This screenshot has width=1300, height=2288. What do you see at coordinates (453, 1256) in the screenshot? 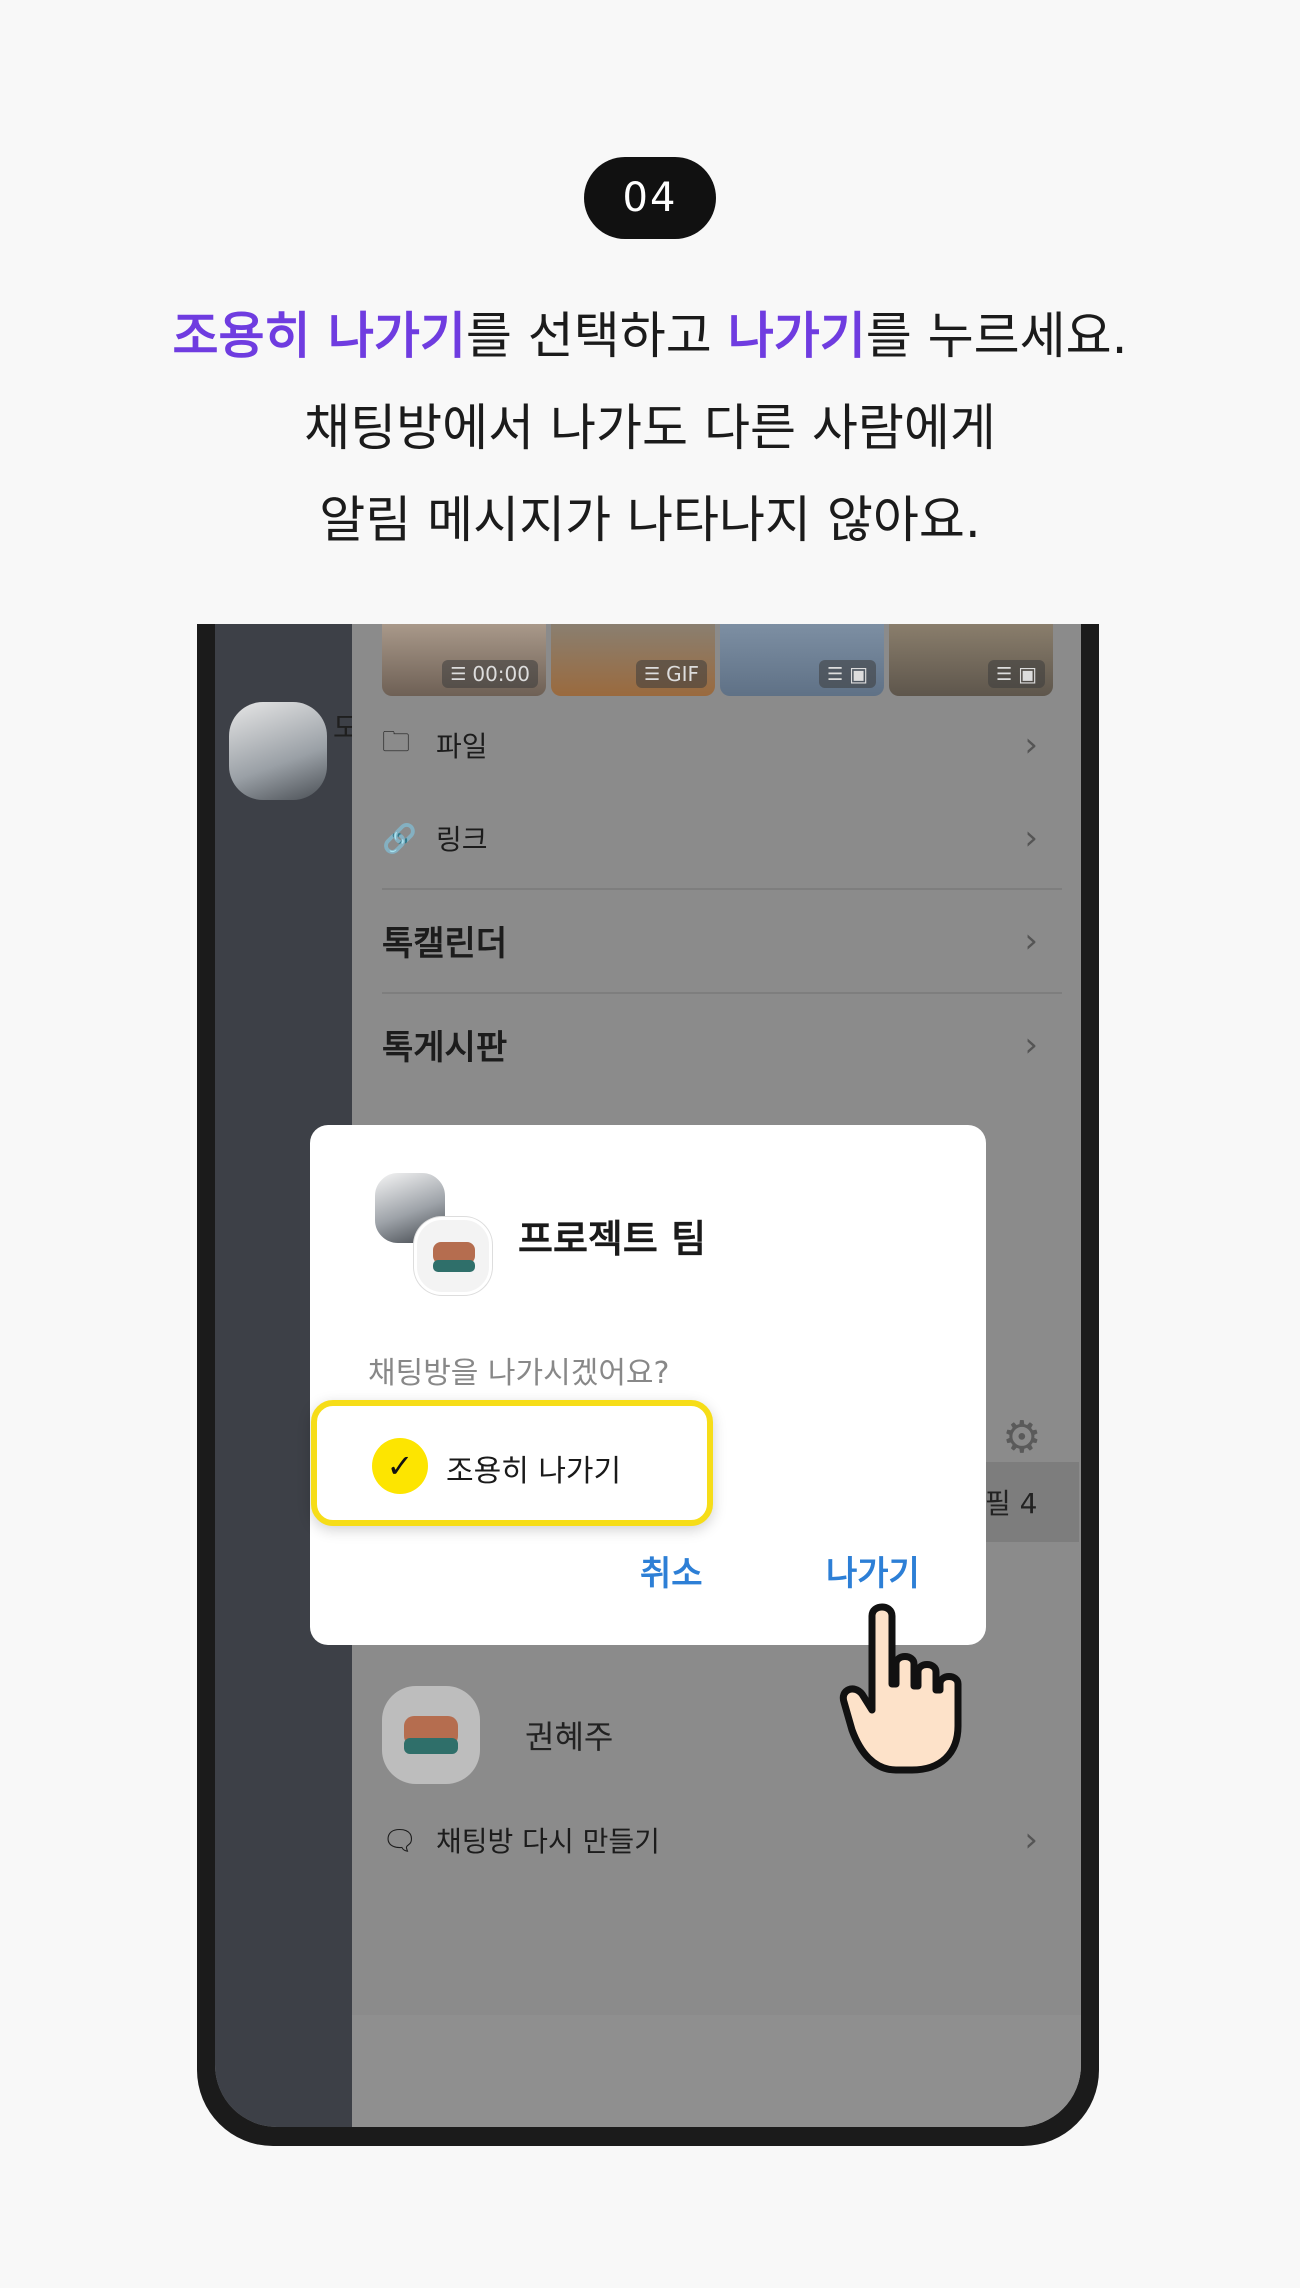
I see `room-avatar-secondary` at bounding box center [453, 1256].